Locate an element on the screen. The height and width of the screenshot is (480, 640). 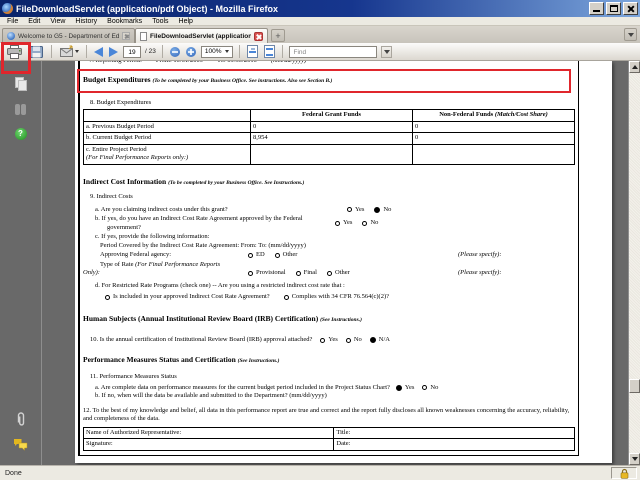
paperclip-attachments-icon is located at coordinates (21, 419).